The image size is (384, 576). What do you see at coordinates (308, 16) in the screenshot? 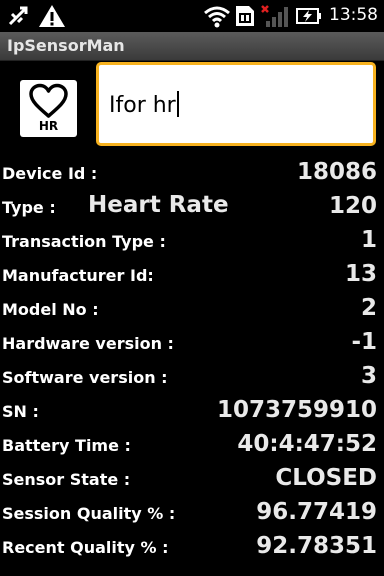
I see `battery-charging-icon` at bounding box center [308, 16].